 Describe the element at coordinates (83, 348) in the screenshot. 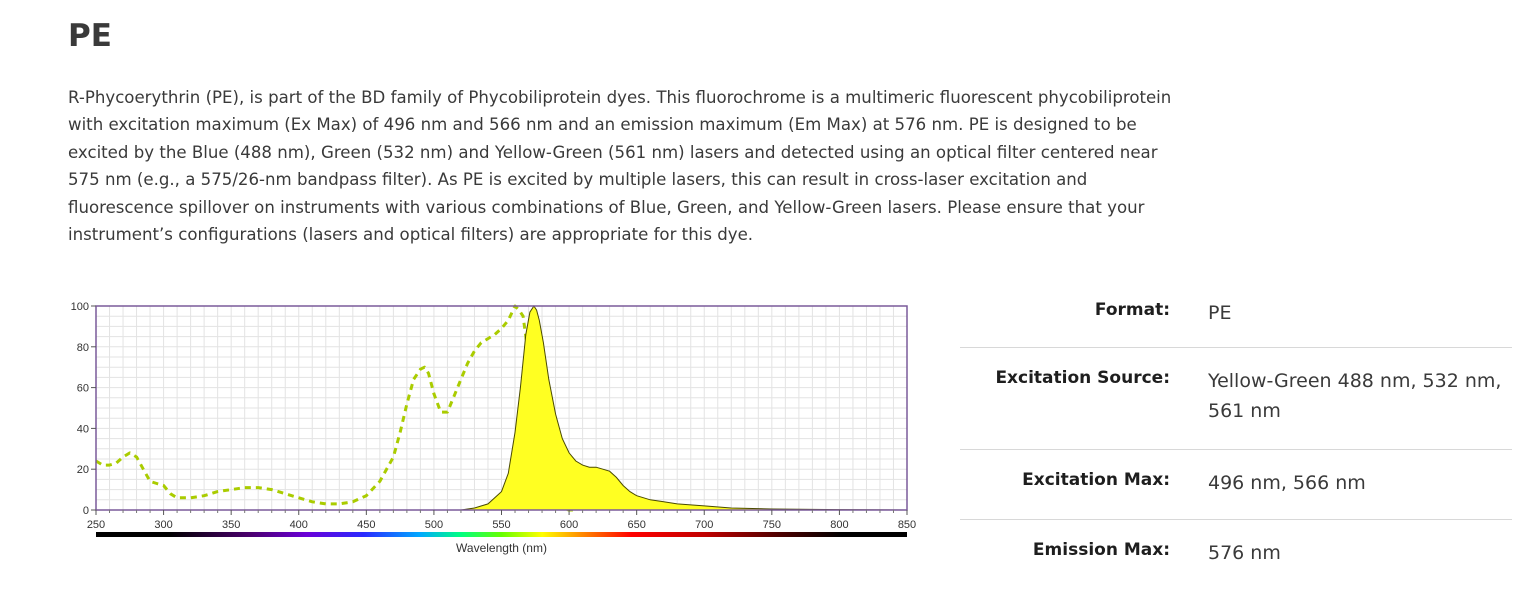

I see `y-tick-label: 80` at that location.